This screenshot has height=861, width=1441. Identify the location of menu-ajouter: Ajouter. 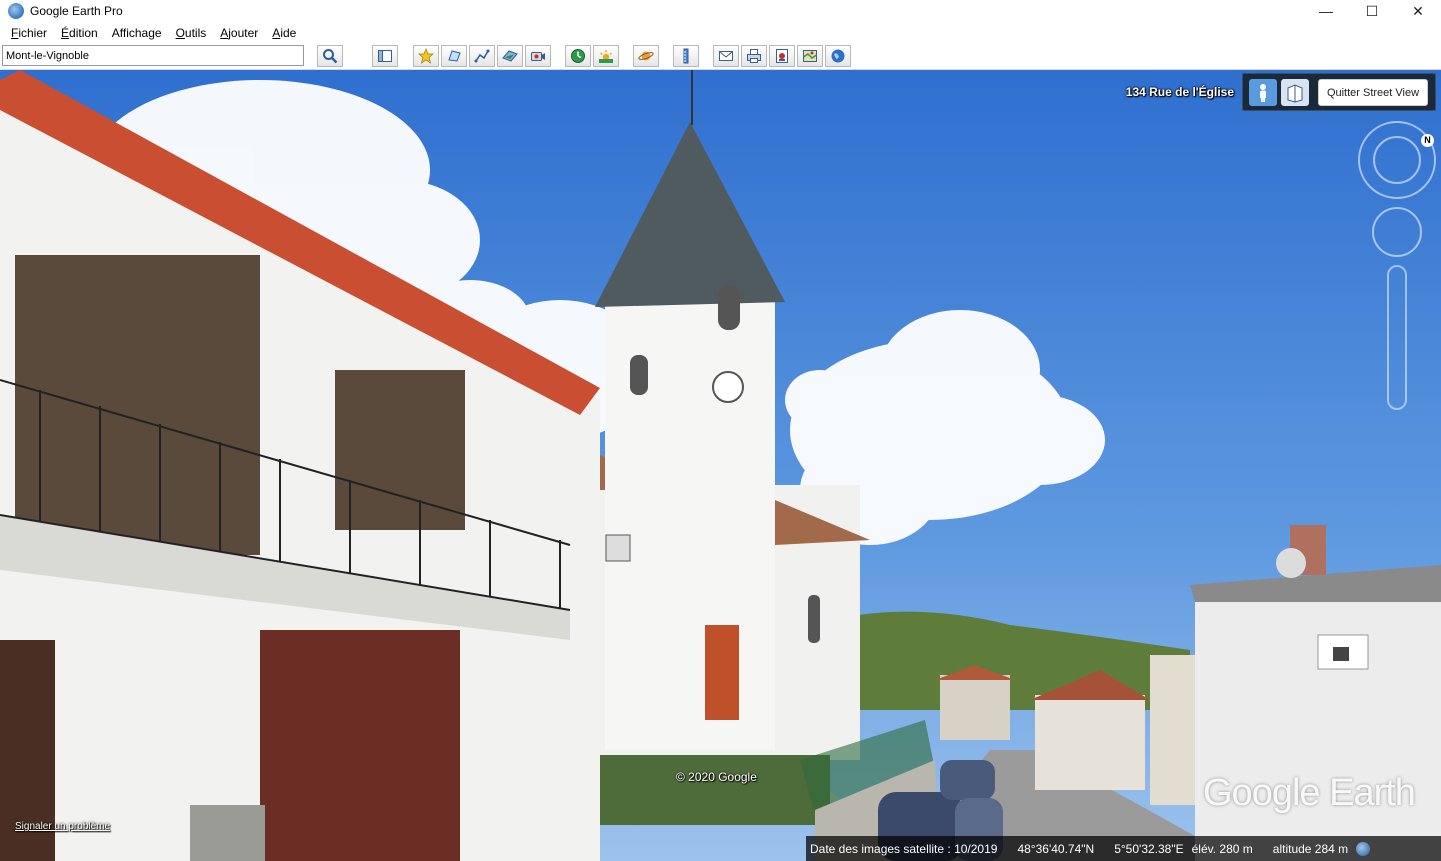
(239, 33).